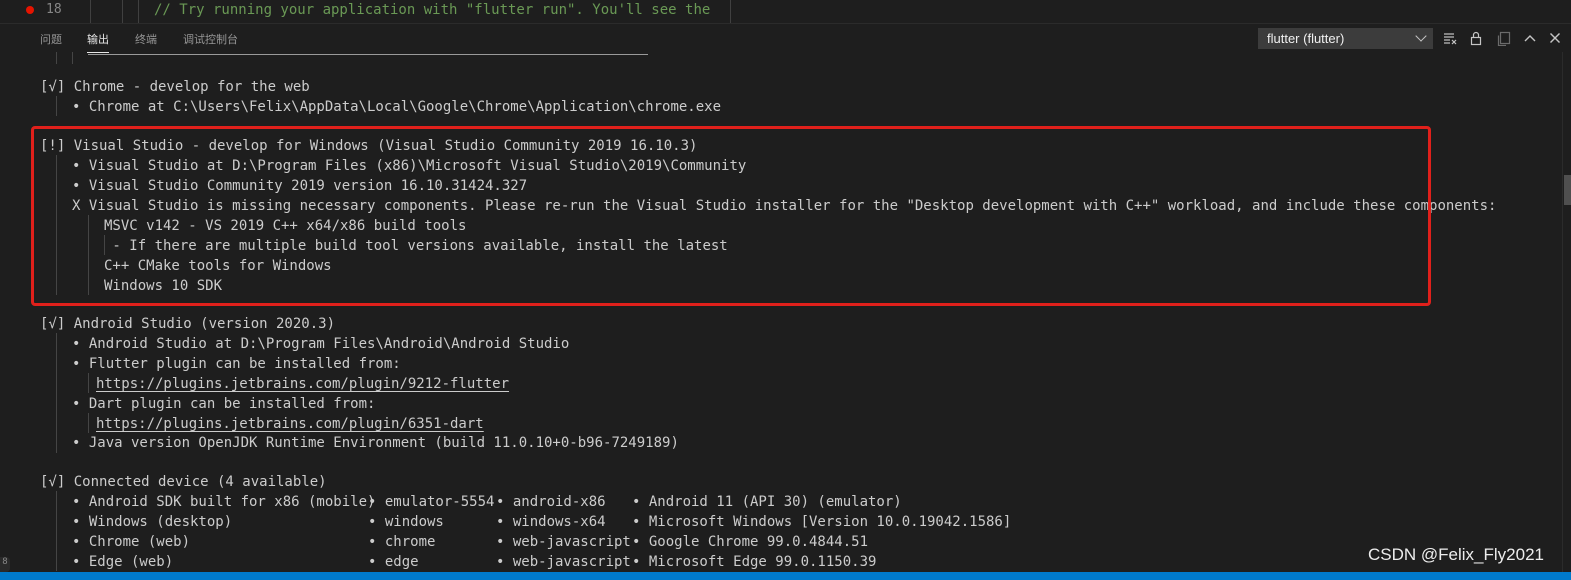 The image size is (1571, 580). Describe the element at coordinates (551, 502) in the screenshot. I see `device-platform: • android-x86` at that location.